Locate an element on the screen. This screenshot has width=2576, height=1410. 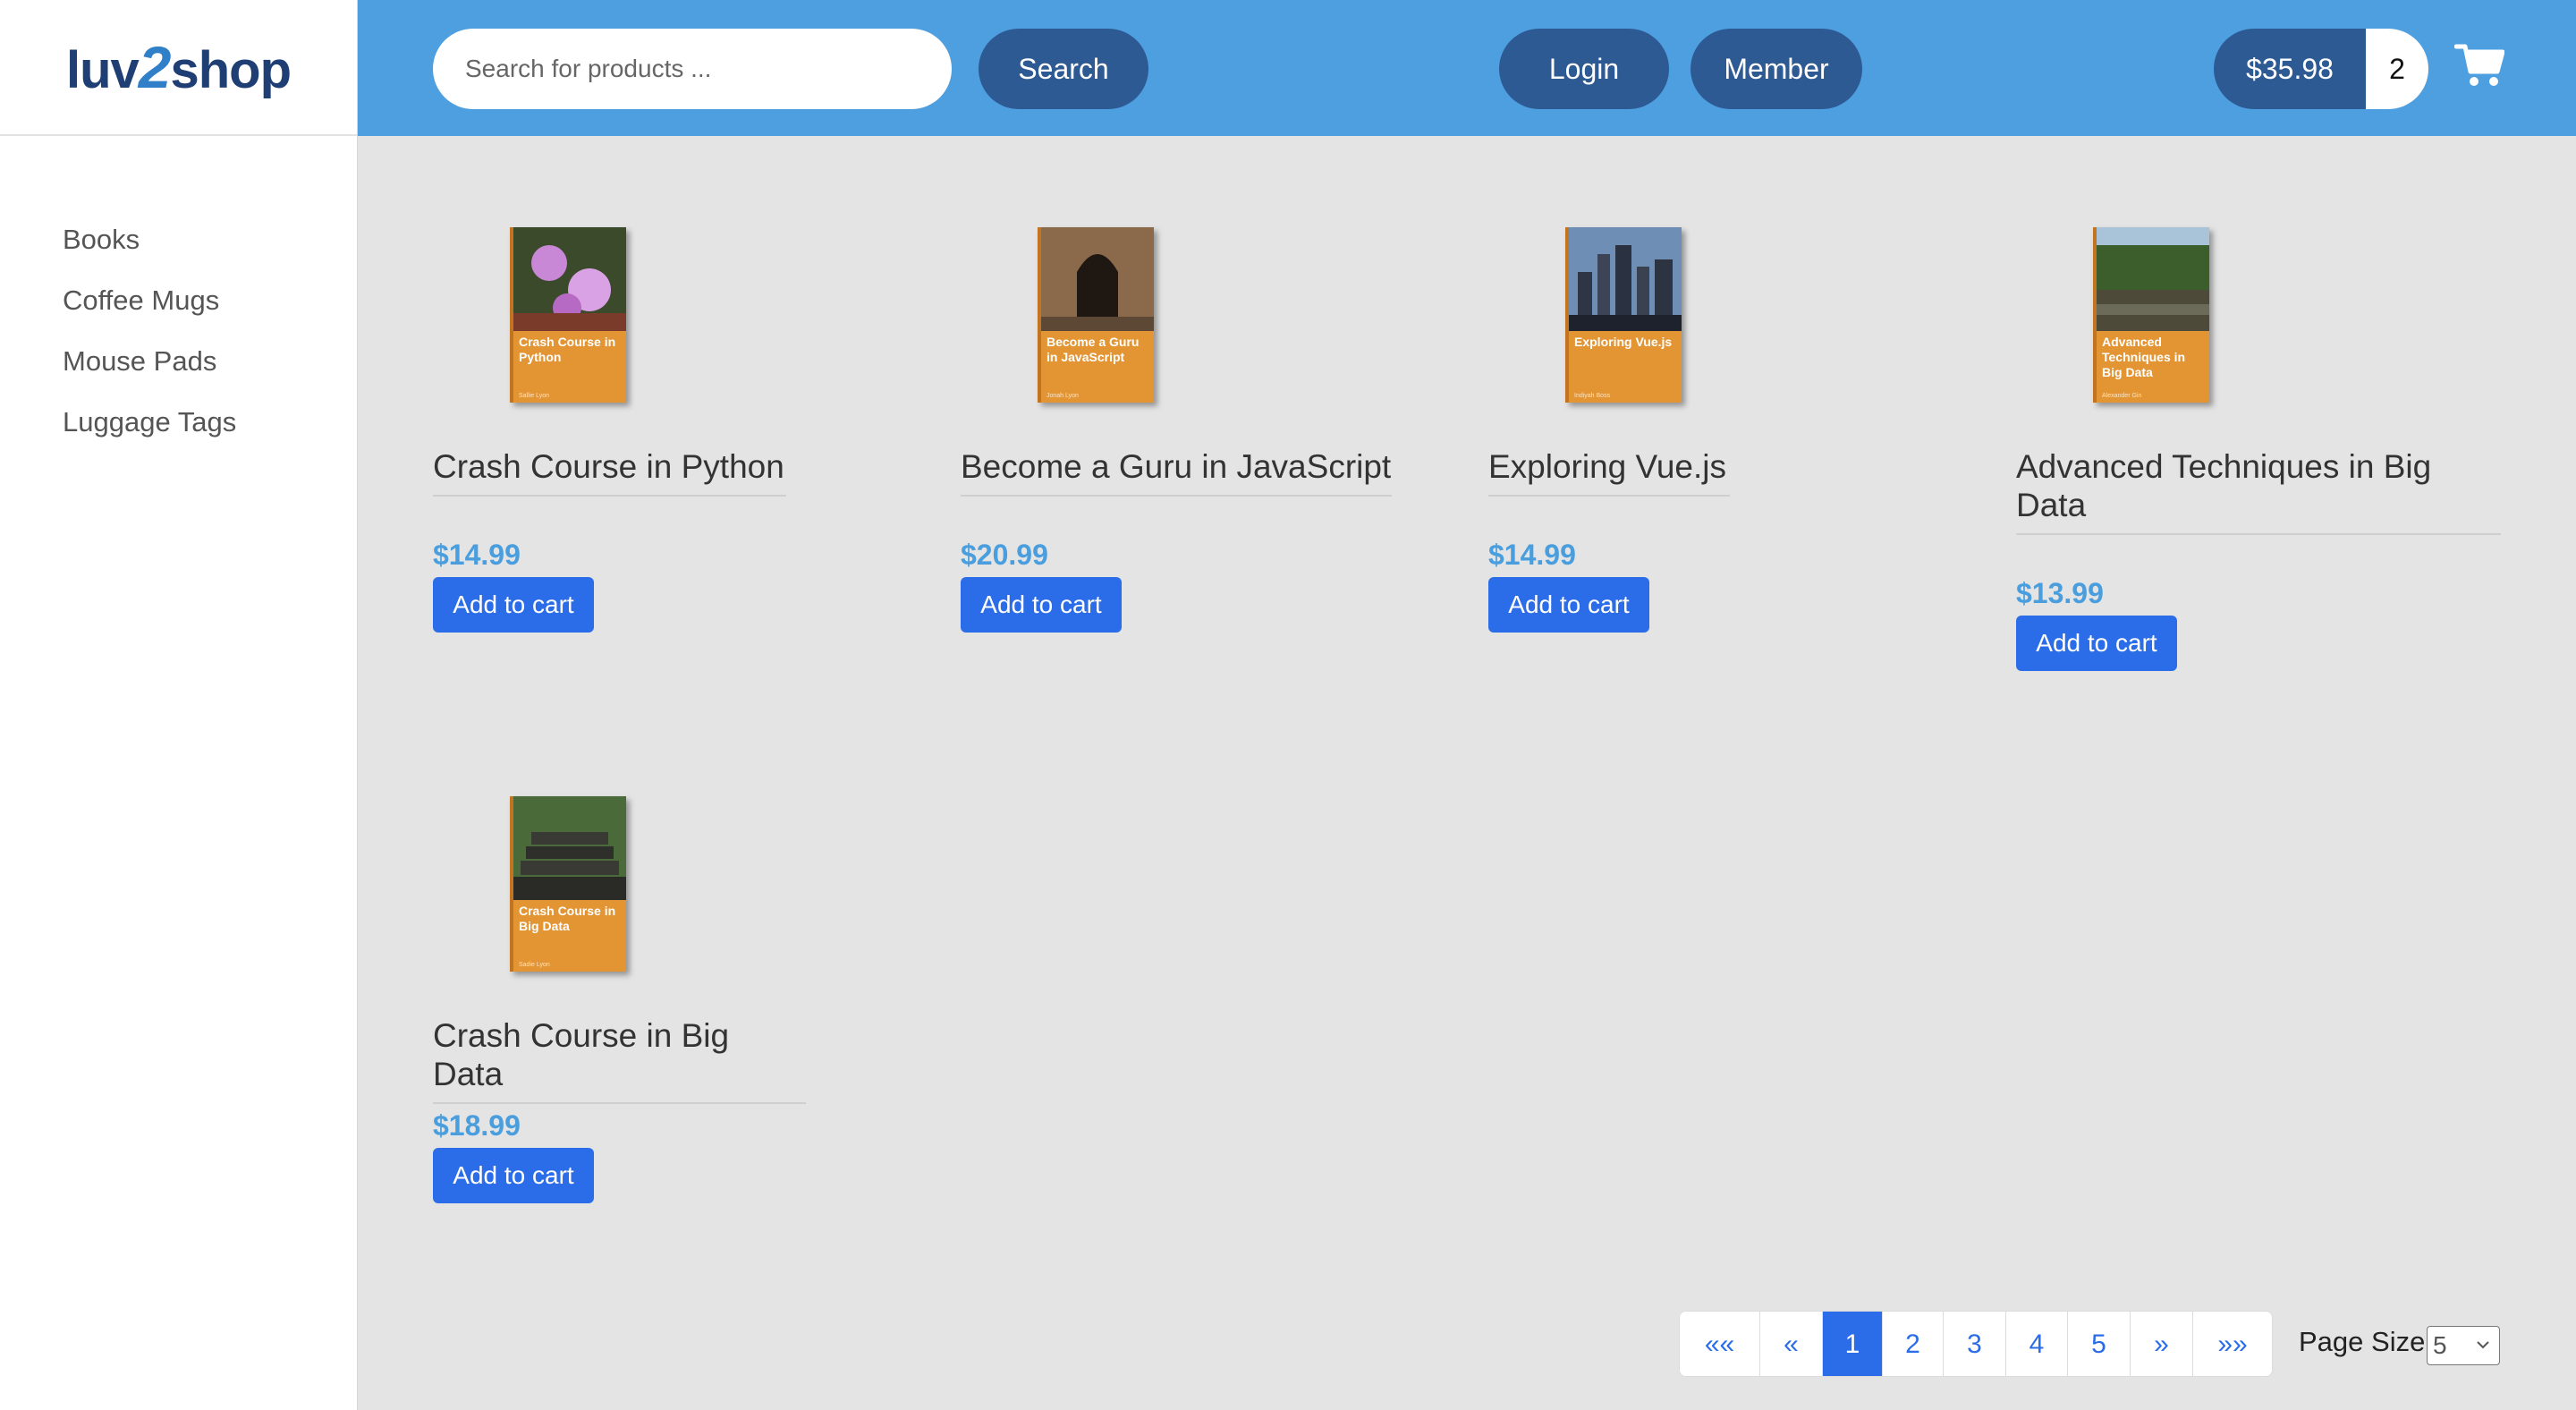
previous-page-button: « is located at coordinates (1791, 1344).